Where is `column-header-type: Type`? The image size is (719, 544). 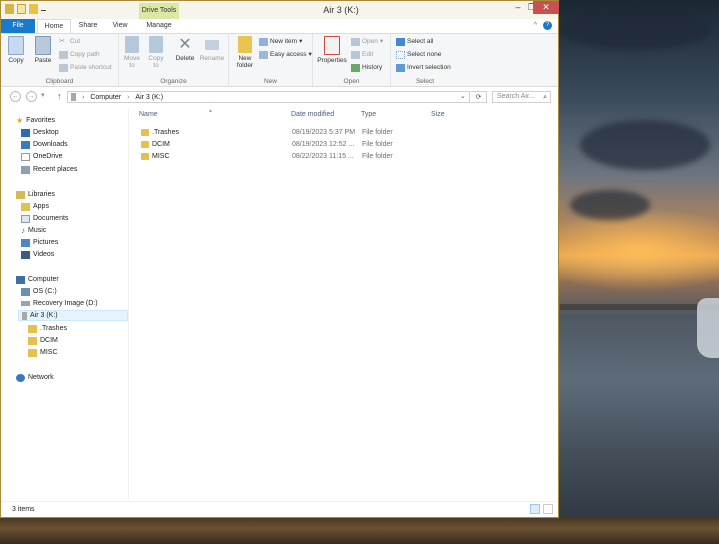 column-header-type: Type is located at coordinates (368, 114).